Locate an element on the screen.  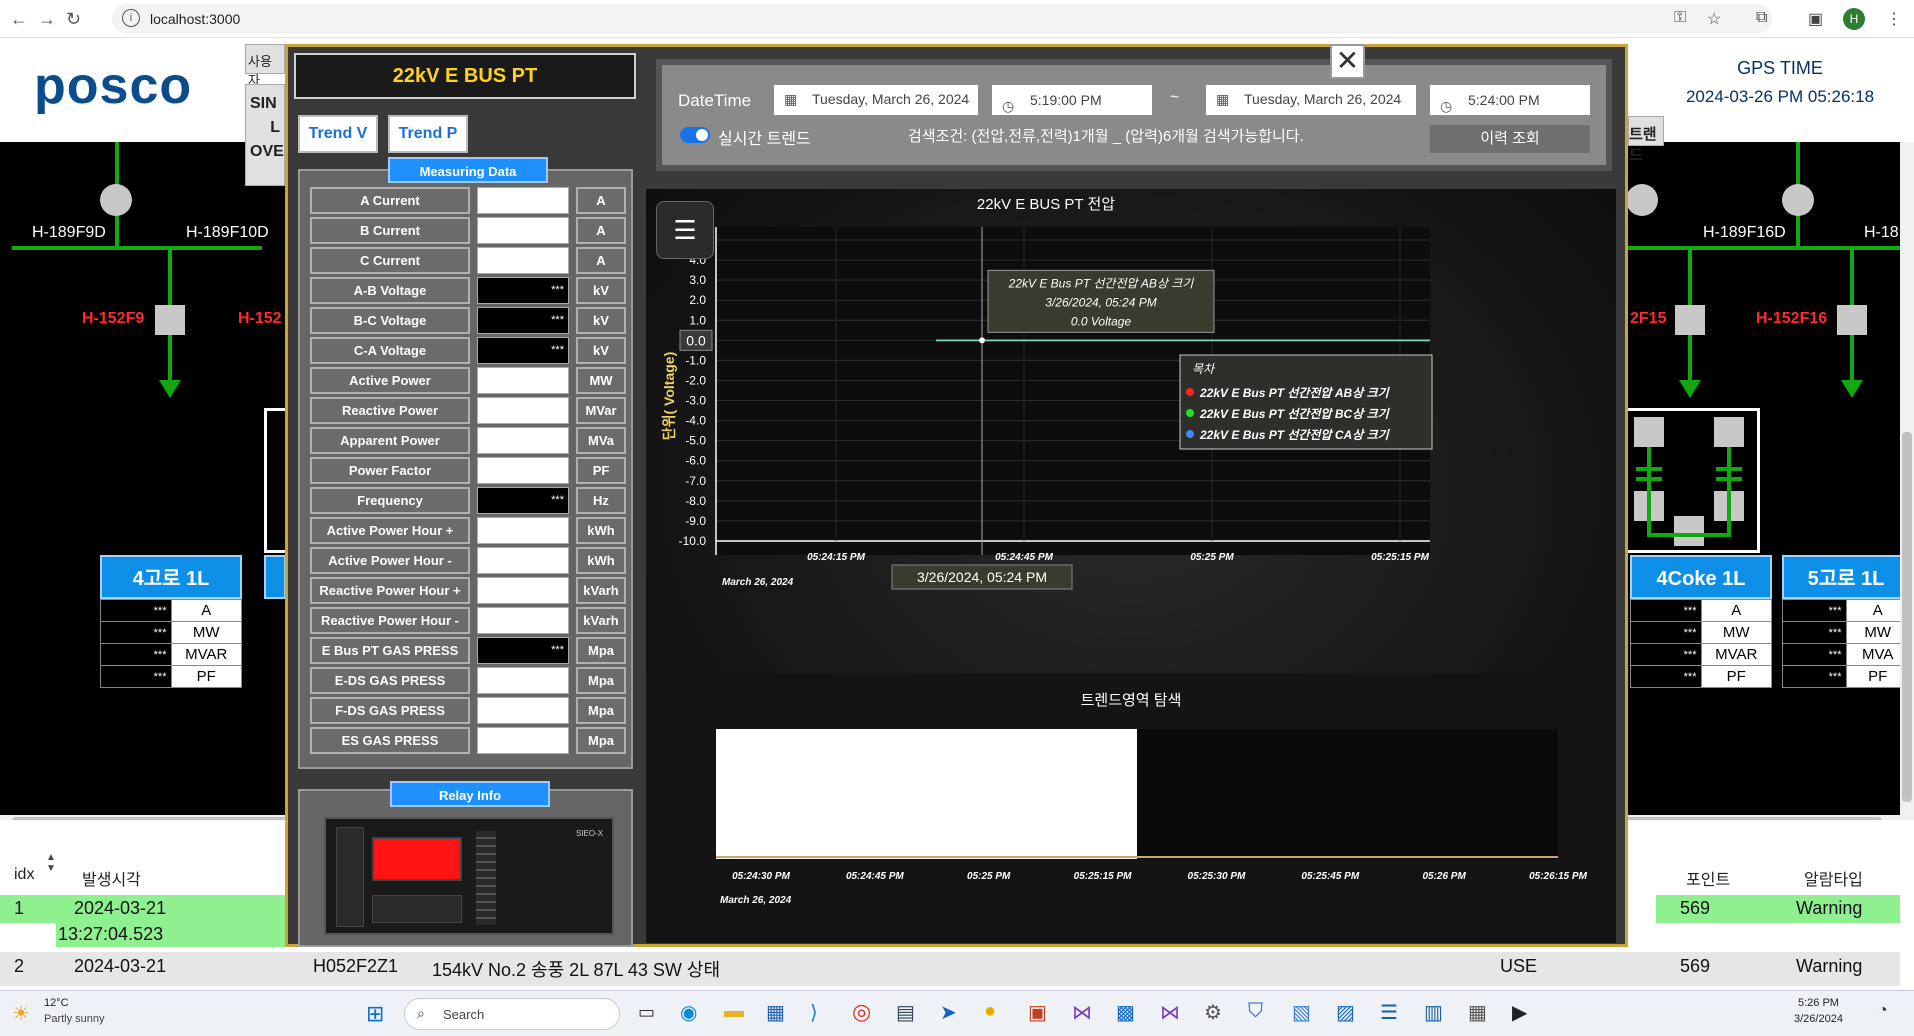
powerpoint-icon: ▣ is located at coordinates (1037, 1012).